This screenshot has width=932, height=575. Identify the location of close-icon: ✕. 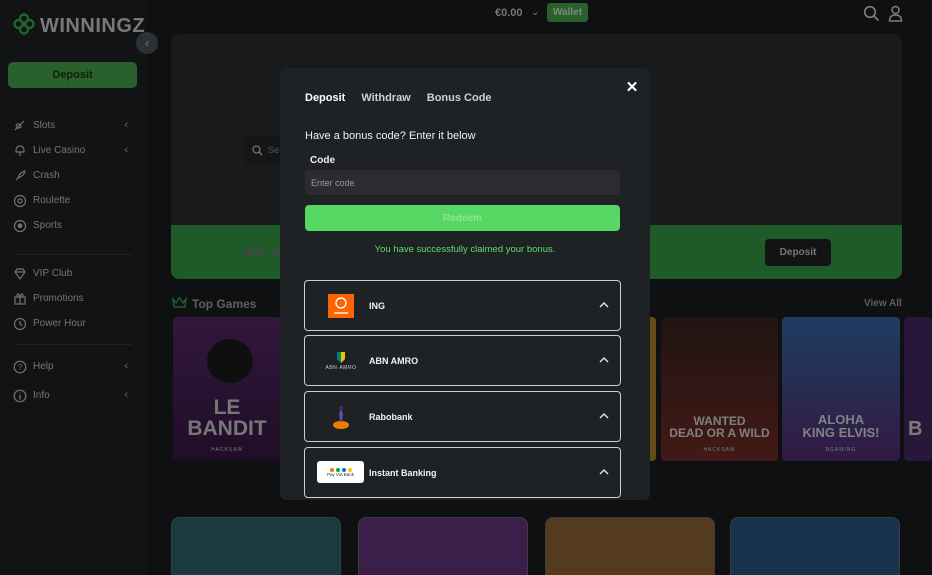
(632, 87).